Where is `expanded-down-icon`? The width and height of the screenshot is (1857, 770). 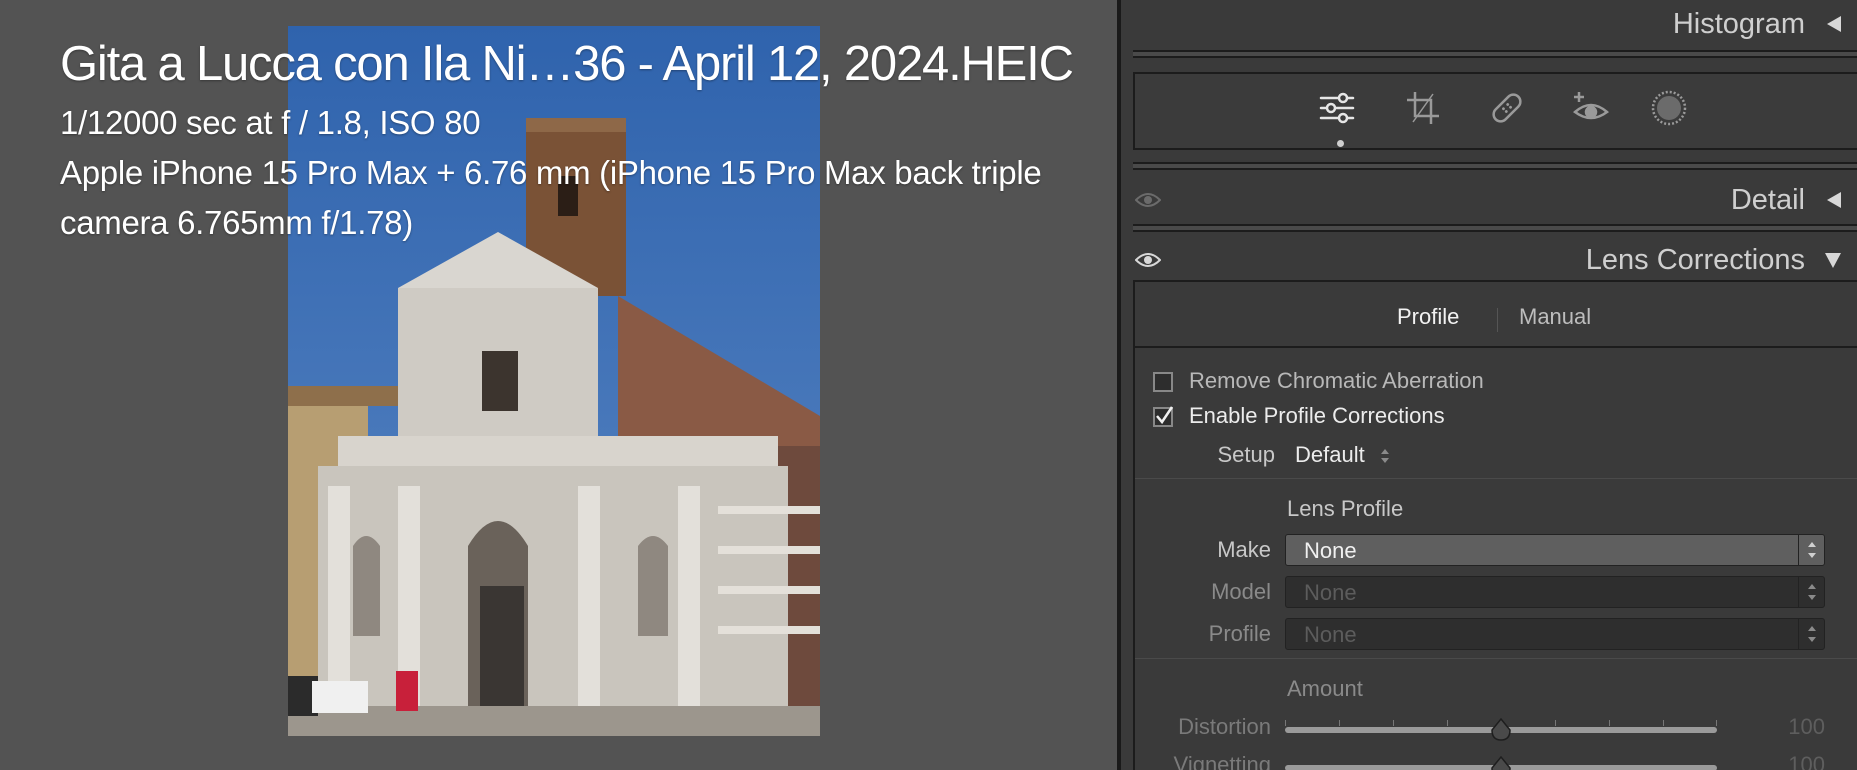 expanded-down-icon is located at coordinates (1833, 260).